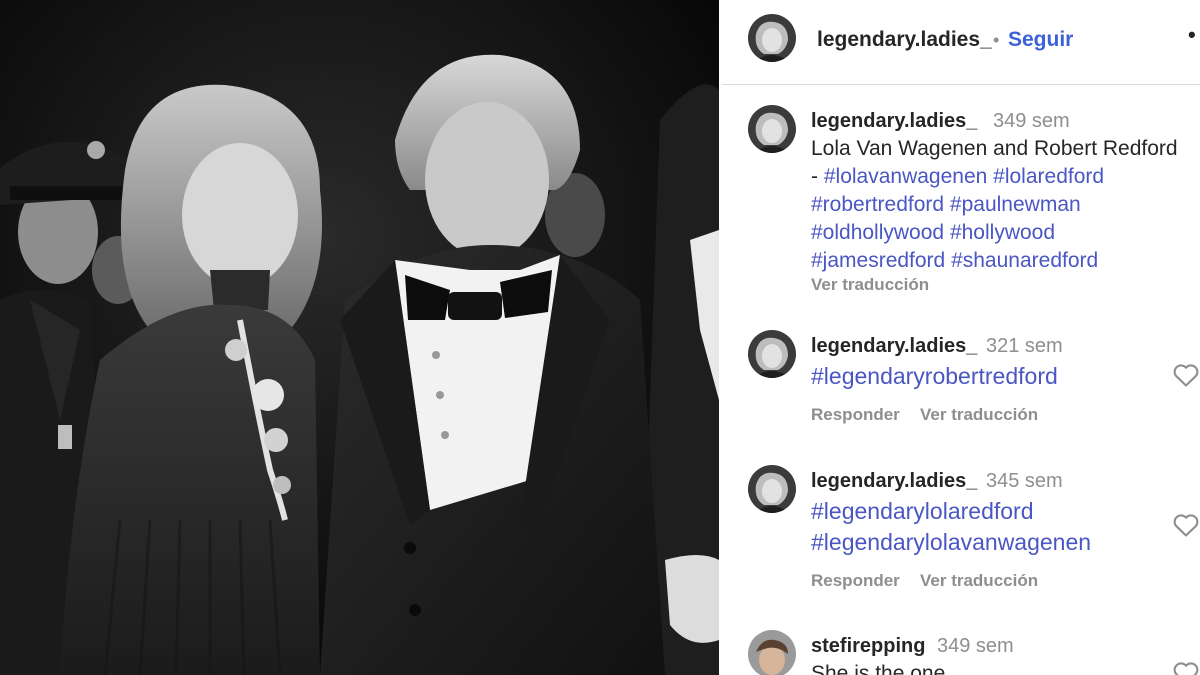 This screenshot has height=675, width=1200. I want to click on hashtag-link: #oldhollywood, so click(877, 232).